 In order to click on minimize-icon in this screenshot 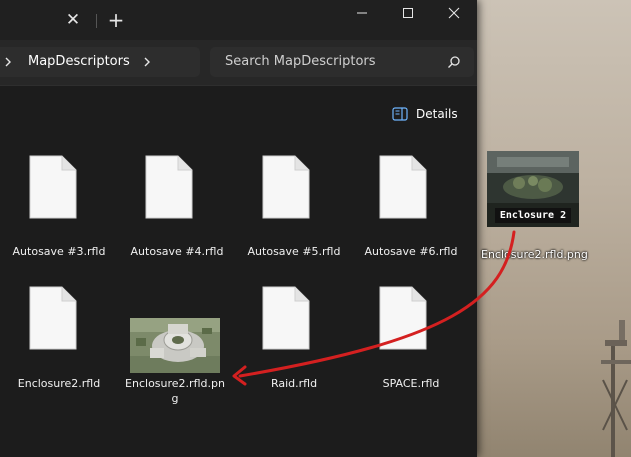, I will do `click(362, 13)`.